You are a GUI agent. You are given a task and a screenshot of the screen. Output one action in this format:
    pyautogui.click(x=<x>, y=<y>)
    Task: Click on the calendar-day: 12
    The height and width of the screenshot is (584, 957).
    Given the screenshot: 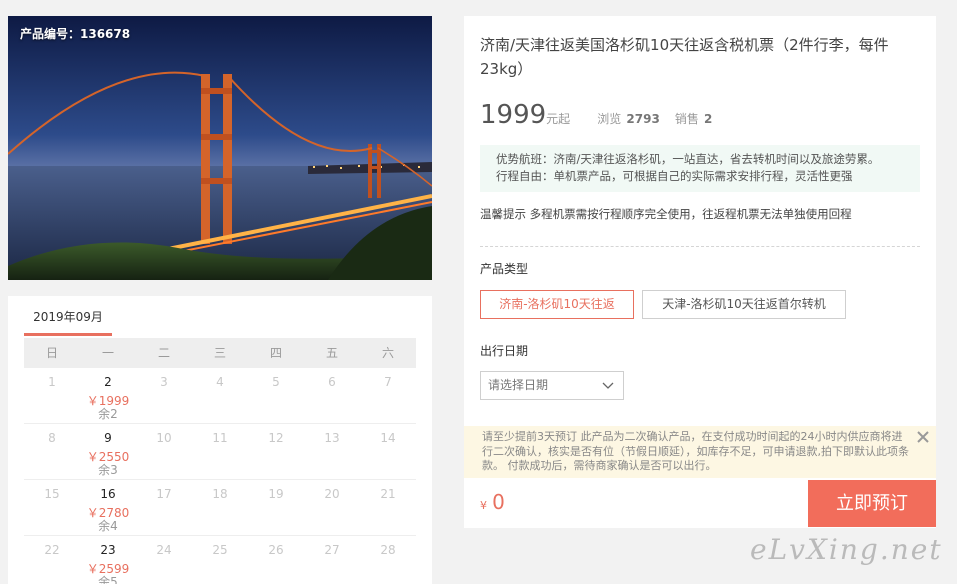 What is the action you would take?
    pyautogui.click(x=276, y=451)
    